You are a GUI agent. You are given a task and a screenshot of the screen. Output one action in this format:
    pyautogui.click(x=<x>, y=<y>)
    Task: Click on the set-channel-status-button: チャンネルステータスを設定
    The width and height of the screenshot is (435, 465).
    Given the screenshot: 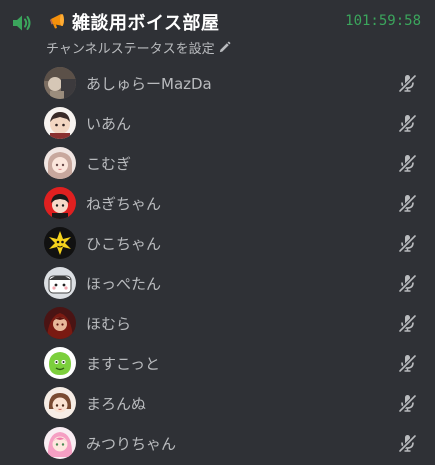 What is the action you would take?
    pyautogui.click(x=138, y=47)
    